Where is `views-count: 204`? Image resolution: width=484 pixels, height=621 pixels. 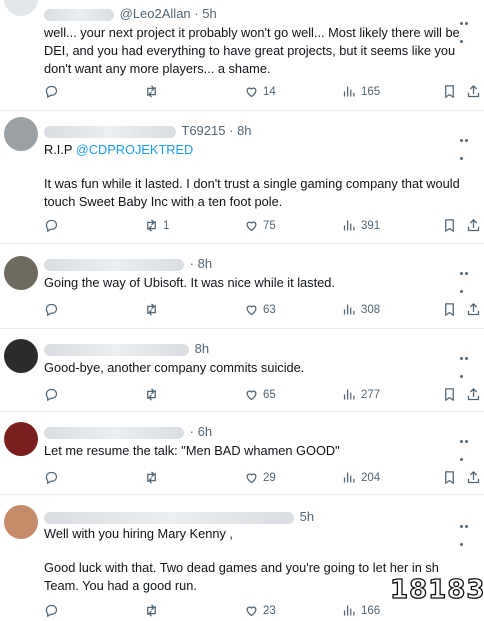 views-count: 204 is located at coordinates (371, 477).